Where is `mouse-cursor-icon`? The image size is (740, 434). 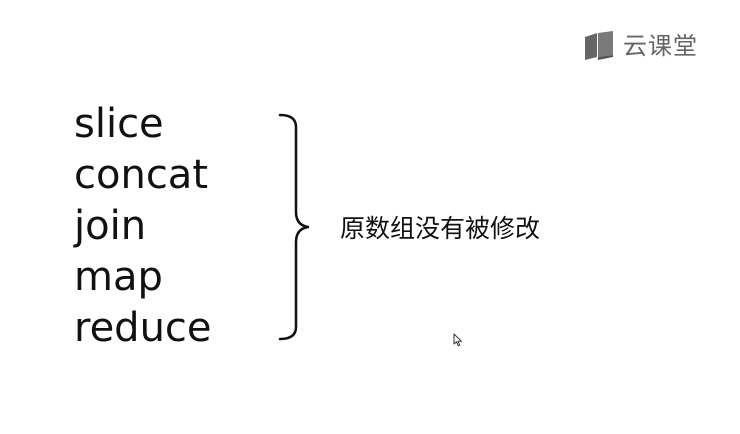
mouse-cursor-icon is located at coordinates (457, 340).